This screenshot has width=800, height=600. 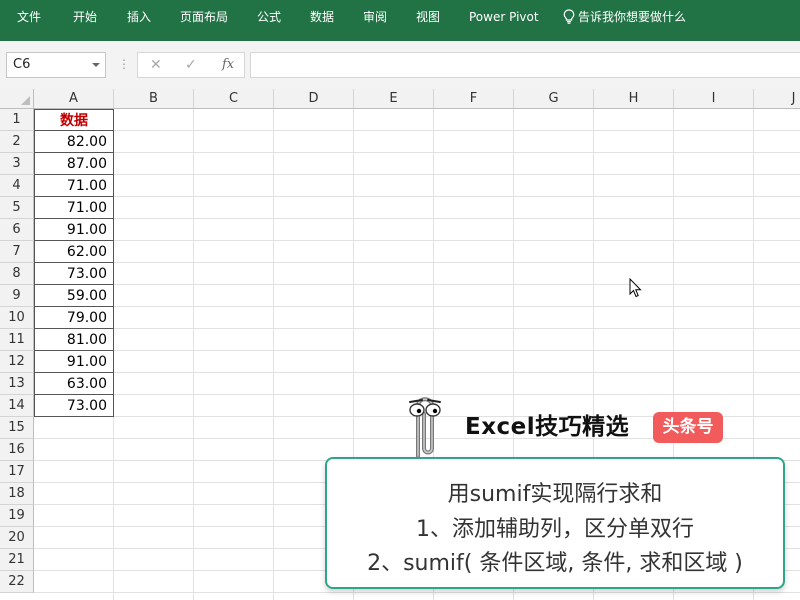 I want to click on column-header: I, so click(x=714, y=99).